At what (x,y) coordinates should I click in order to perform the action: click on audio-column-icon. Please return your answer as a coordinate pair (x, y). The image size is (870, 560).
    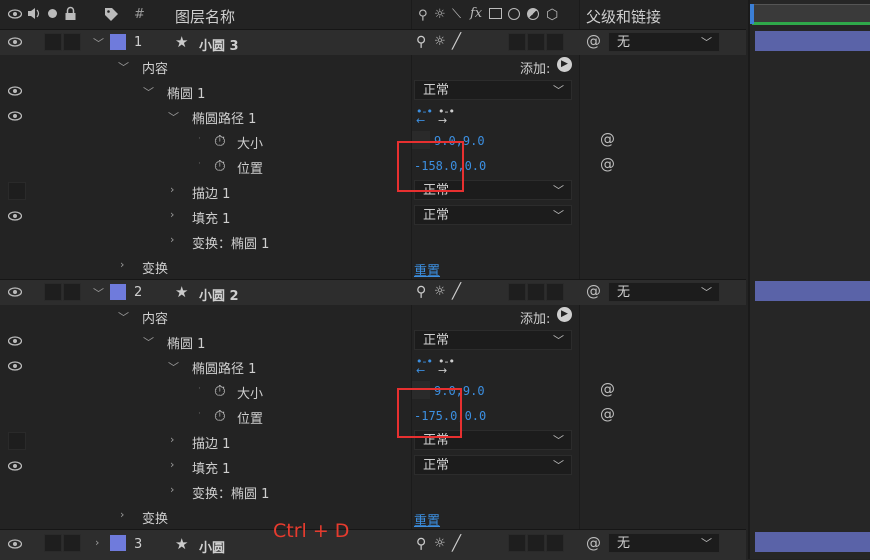
    Looking at the image, I should click on (34, 15).